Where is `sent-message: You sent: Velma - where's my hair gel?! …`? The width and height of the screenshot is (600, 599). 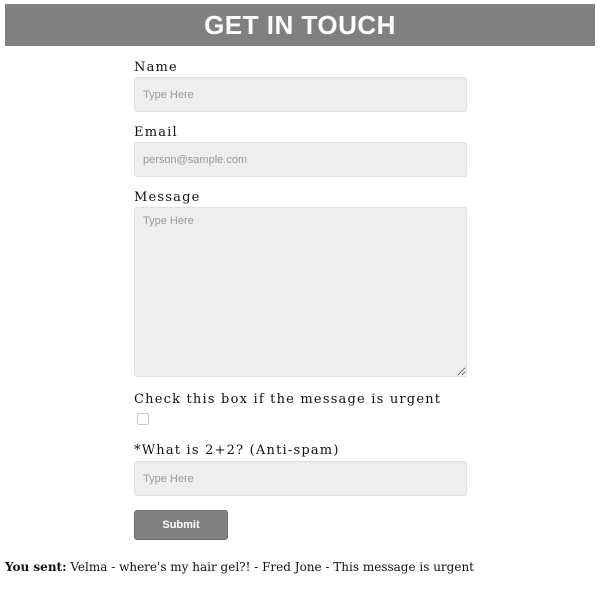 sent-message: You sent: Velma - where's my hair gel?! … is located at coordinates (239, 567).